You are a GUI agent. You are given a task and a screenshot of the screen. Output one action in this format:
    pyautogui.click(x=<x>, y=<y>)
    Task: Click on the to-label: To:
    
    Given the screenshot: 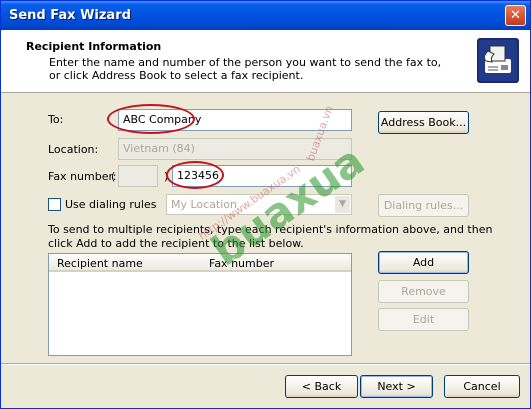 What is the action you would take?
    pyautogui.click(x=56, y=119)
    